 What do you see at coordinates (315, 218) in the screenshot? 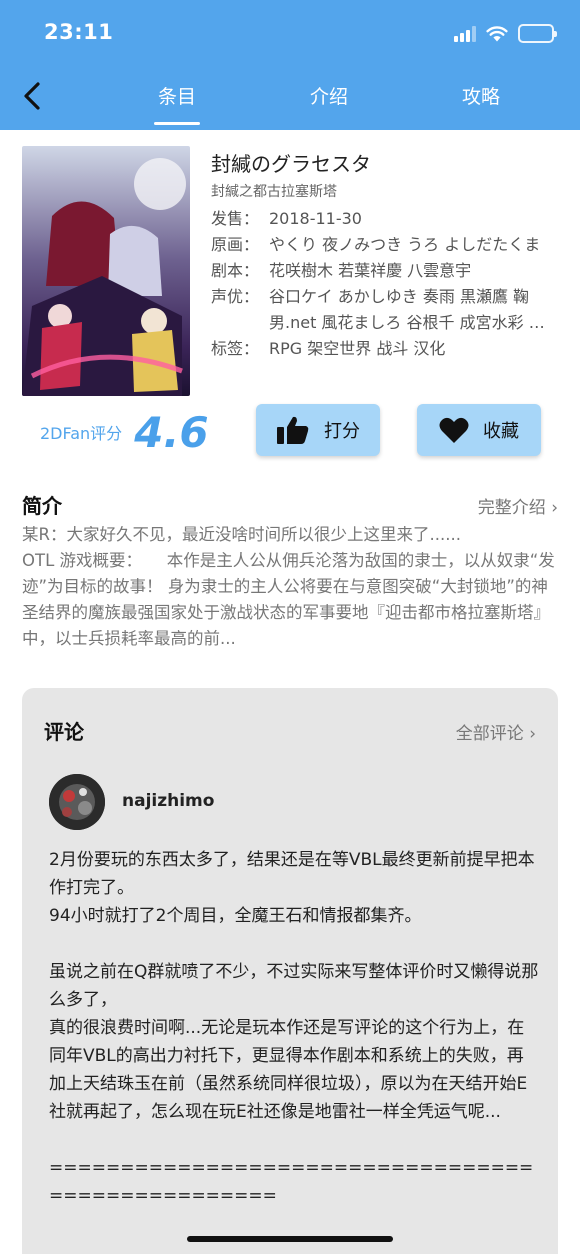
I see `release-date: 2018-11-30` at bounding box center [315, 218].